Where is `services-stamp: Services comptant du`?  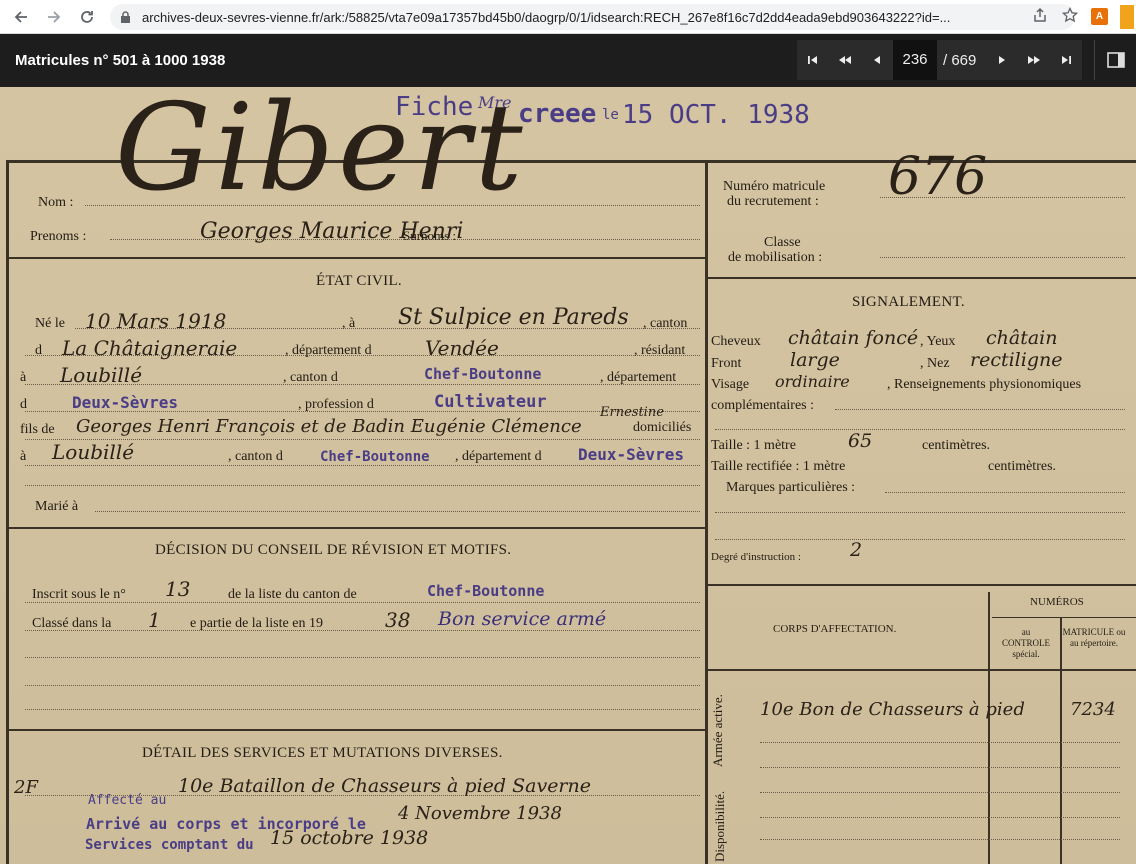
services-stamp: Services comptant du is located at coordinates (169, 845).